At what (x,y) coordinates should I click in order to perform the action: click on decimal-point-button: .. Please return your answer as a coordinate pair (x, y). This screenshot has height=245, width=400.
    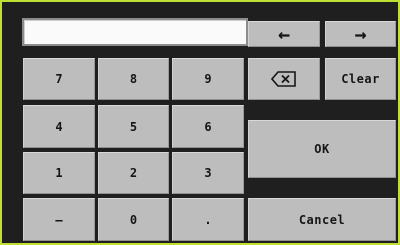
    Looking at the image, I should click on (208, 219).